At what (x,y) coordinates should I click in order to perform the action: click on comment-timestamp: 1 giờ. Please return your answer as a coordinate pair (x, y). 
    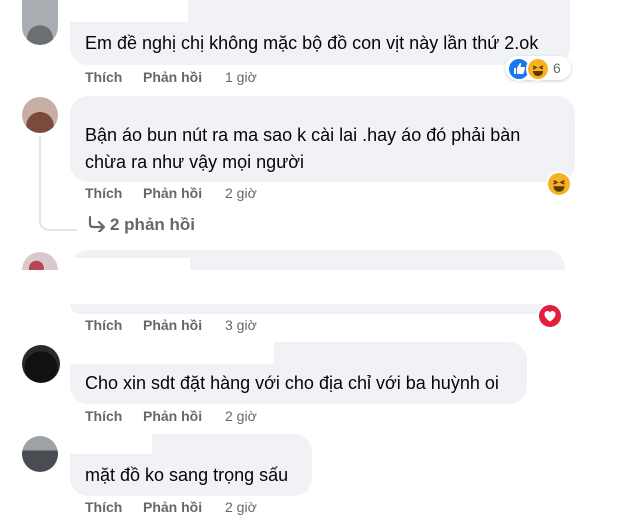
    Looking at the image, I should click on (241, 77).